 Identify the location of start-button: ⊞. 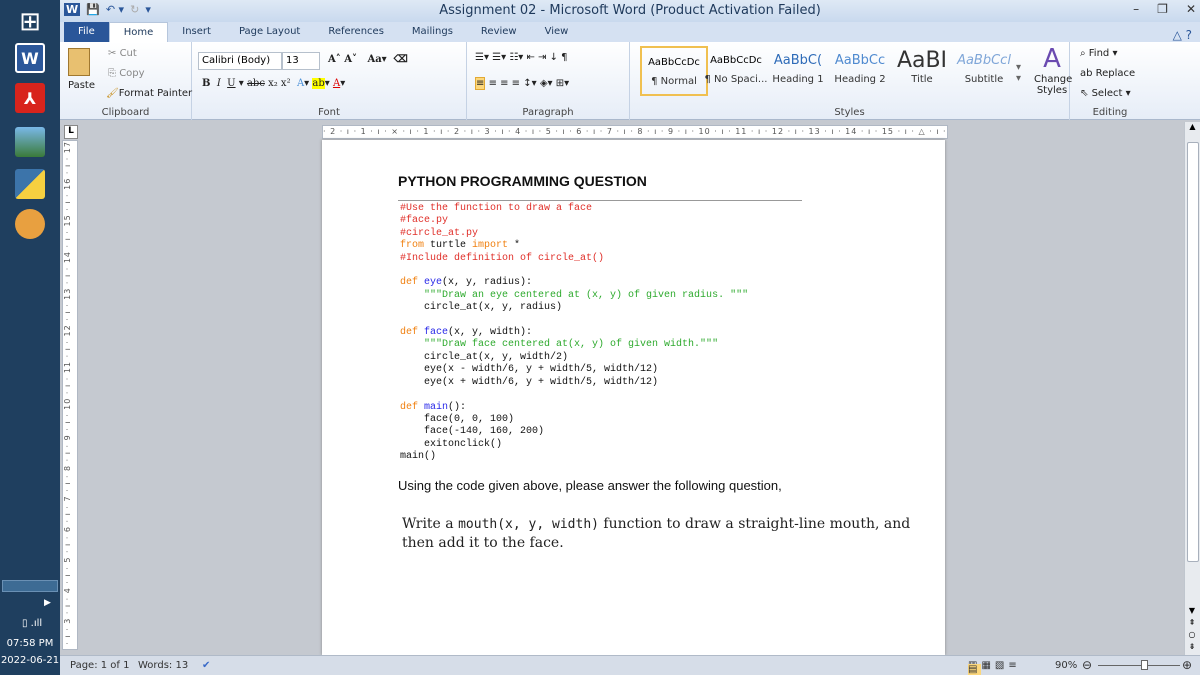
(30, 22).